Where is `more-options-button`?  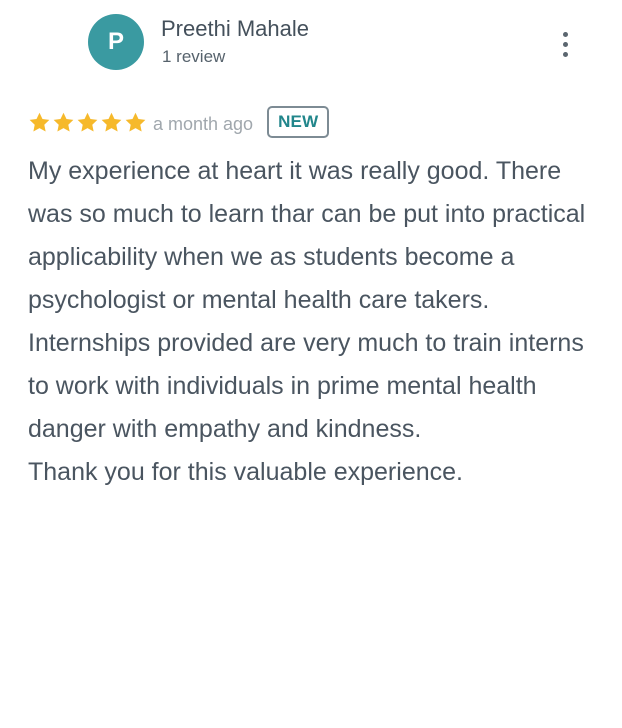
more-options-button is located at coordinates (565, 44).